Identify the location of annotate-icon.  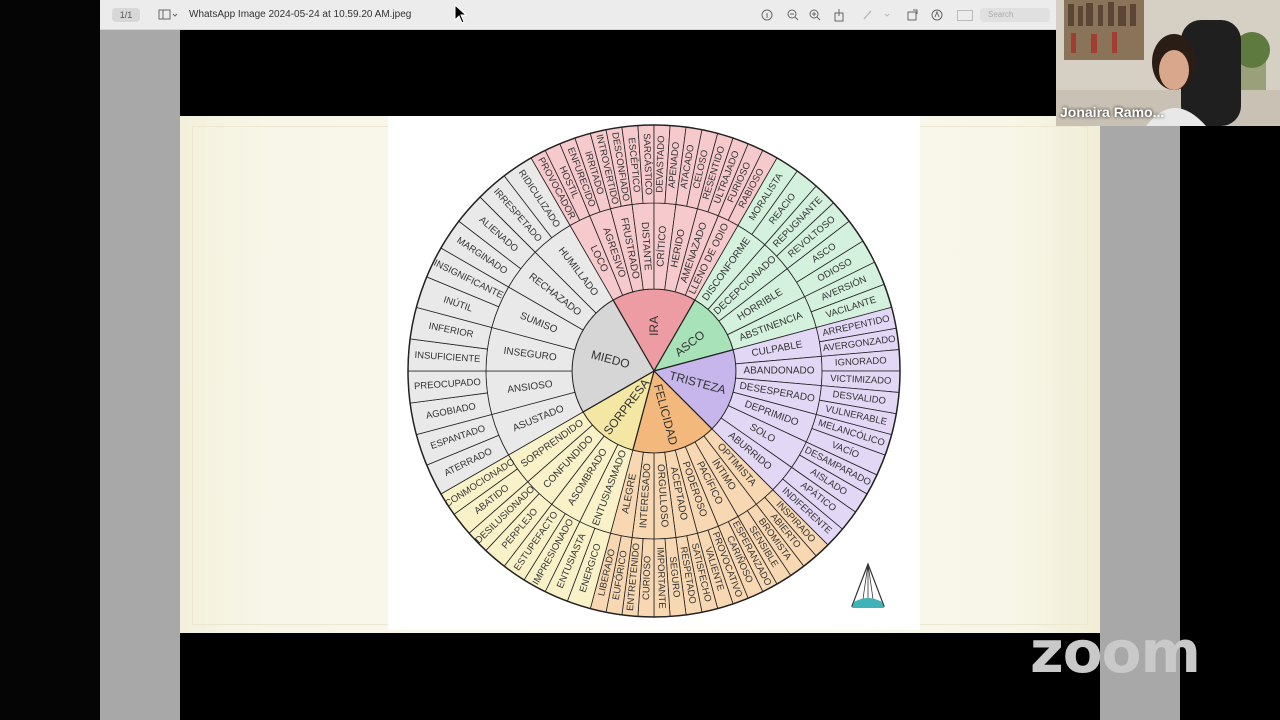
(937, 15).